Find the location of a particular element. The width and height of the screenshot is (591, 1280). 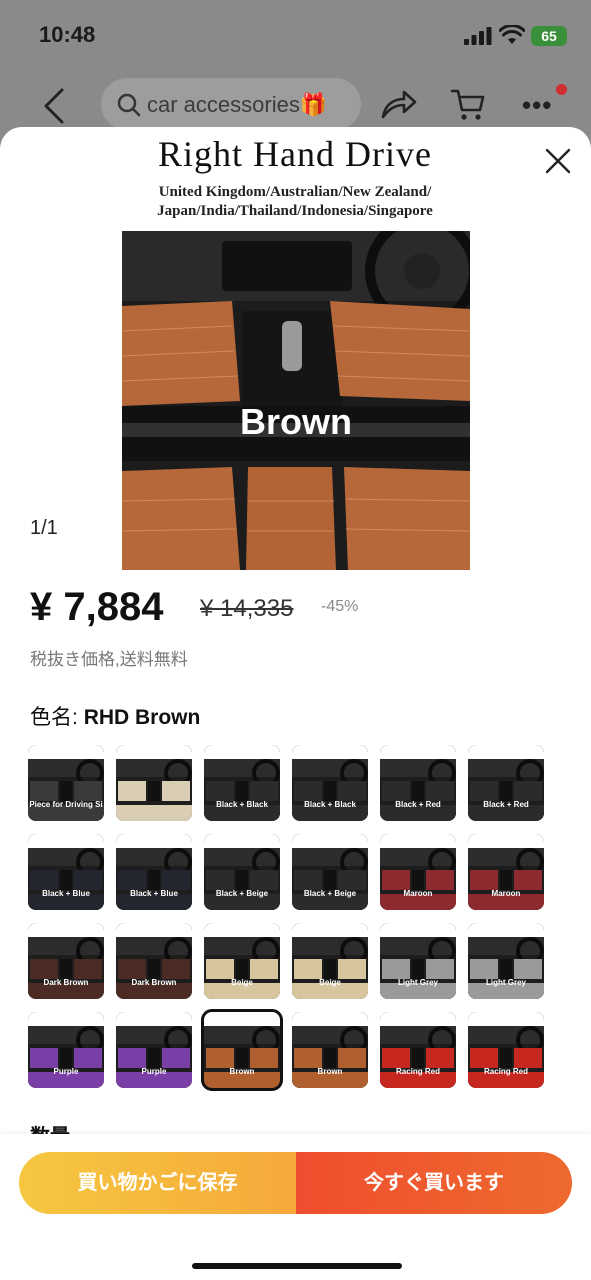

hero-subtitle-line2: Japan/India/Thailand/Indonesia/Singapore is located at coordinates (295, 211).